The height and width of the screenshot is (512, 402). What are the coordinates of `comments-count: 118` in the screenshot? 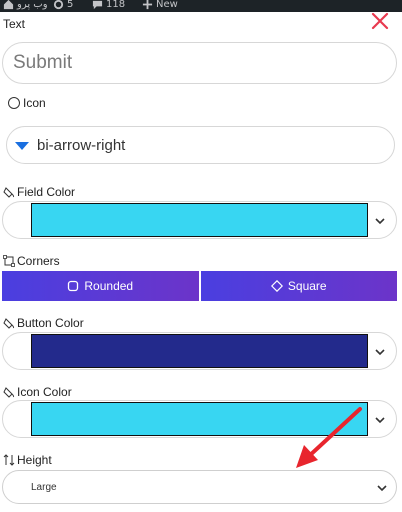 It's located at (116, 5).